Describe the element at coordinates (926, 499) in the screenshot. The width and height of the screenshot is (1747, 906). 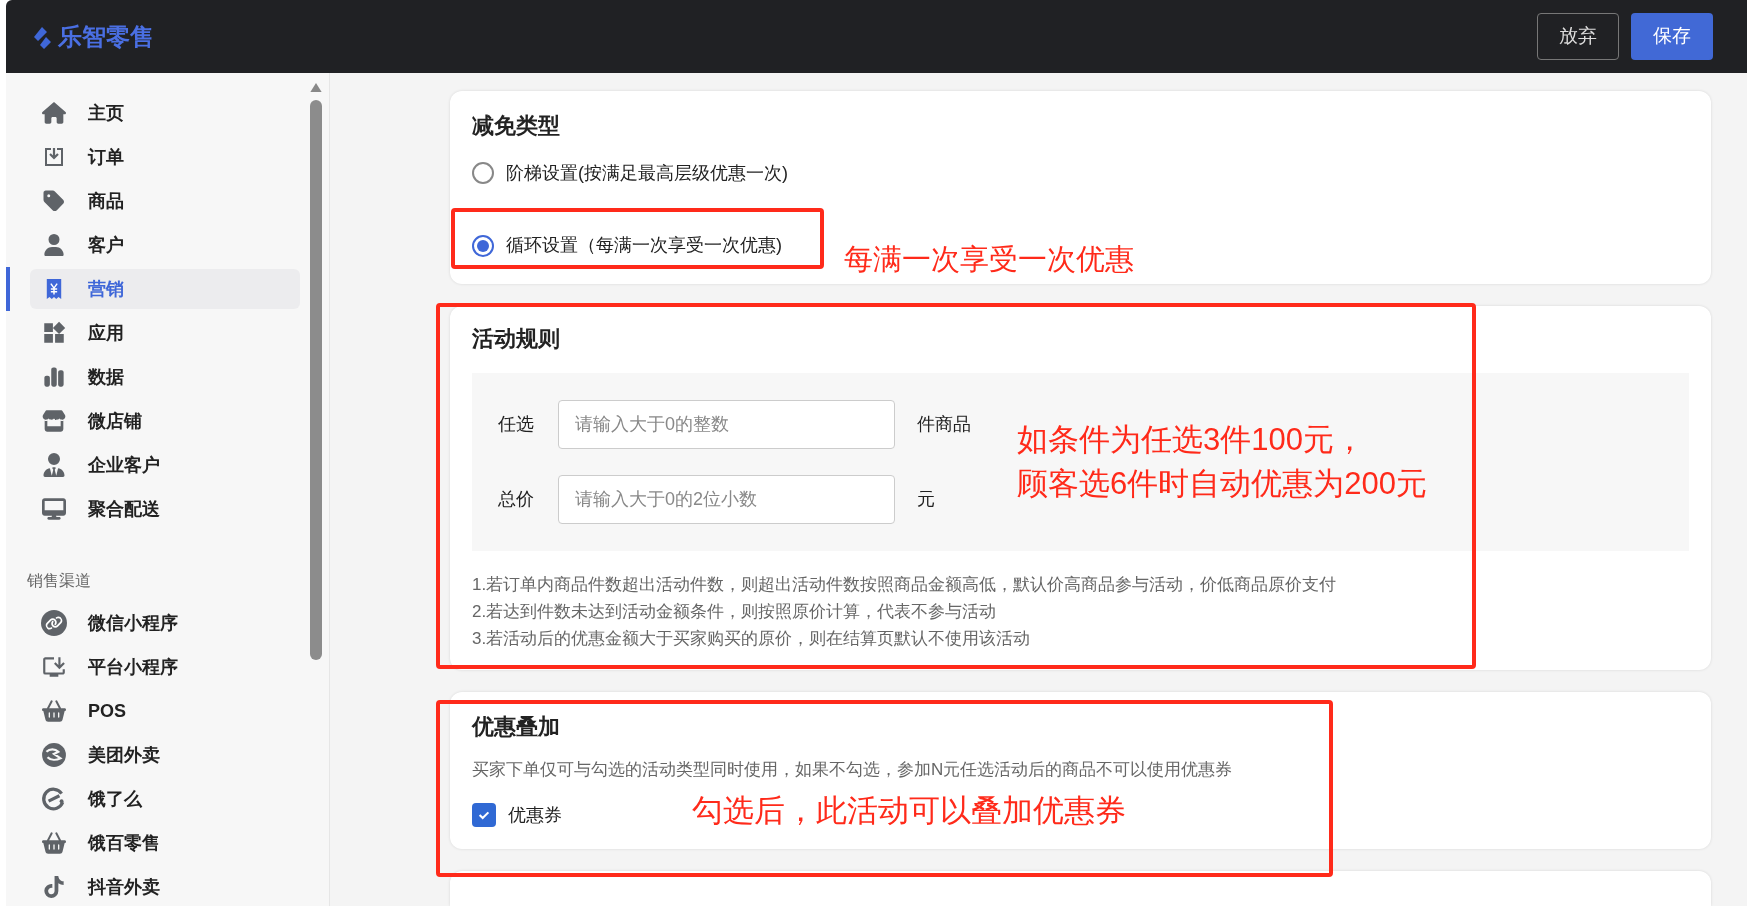
I see `unit-label: 元` at that location.